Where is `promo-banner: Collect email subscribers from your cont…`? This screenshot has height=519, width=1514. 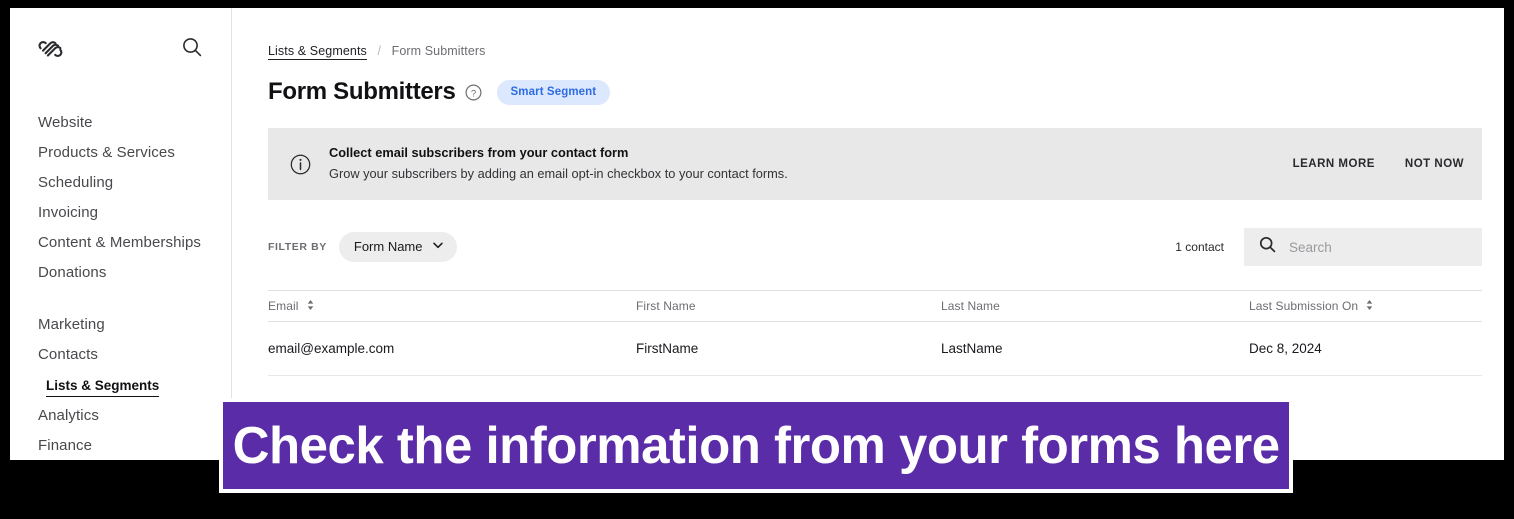 promo-banner: Collect email subscribers from your cont… is located at coordinates (875, 164).